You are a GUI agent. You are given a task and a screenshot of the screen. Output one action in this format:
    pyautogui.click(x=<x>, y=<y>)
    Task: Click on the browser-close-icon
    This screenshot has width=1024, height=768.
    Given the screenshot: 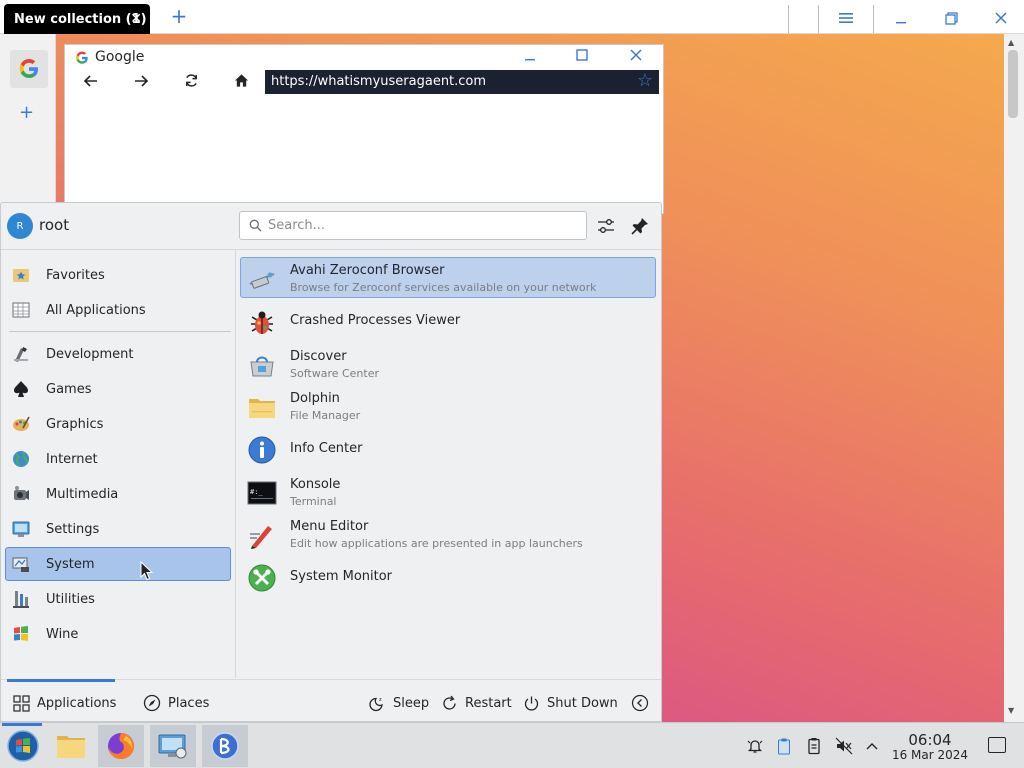 What is the action you would take?
    pyautogui.click(x=636, y=57)
    